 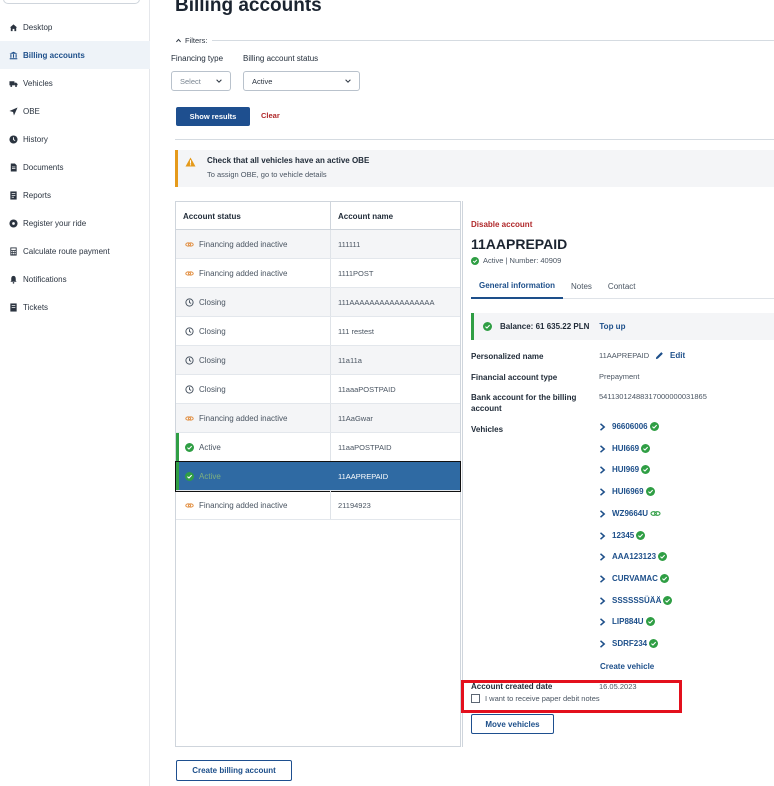 What do you see at coordinates (318, 331) in the screenshot?
I see `table-row: Closing 111 restest` at bounding box center [318, 331].